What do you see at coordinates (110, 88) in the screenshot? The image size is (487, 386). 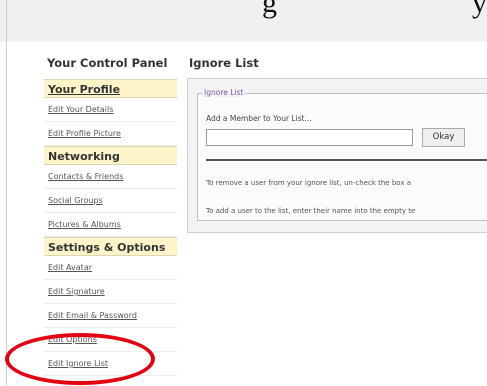 I see `sidebar-section-your-profile: Your Profile` at bounding box center [110, 88].